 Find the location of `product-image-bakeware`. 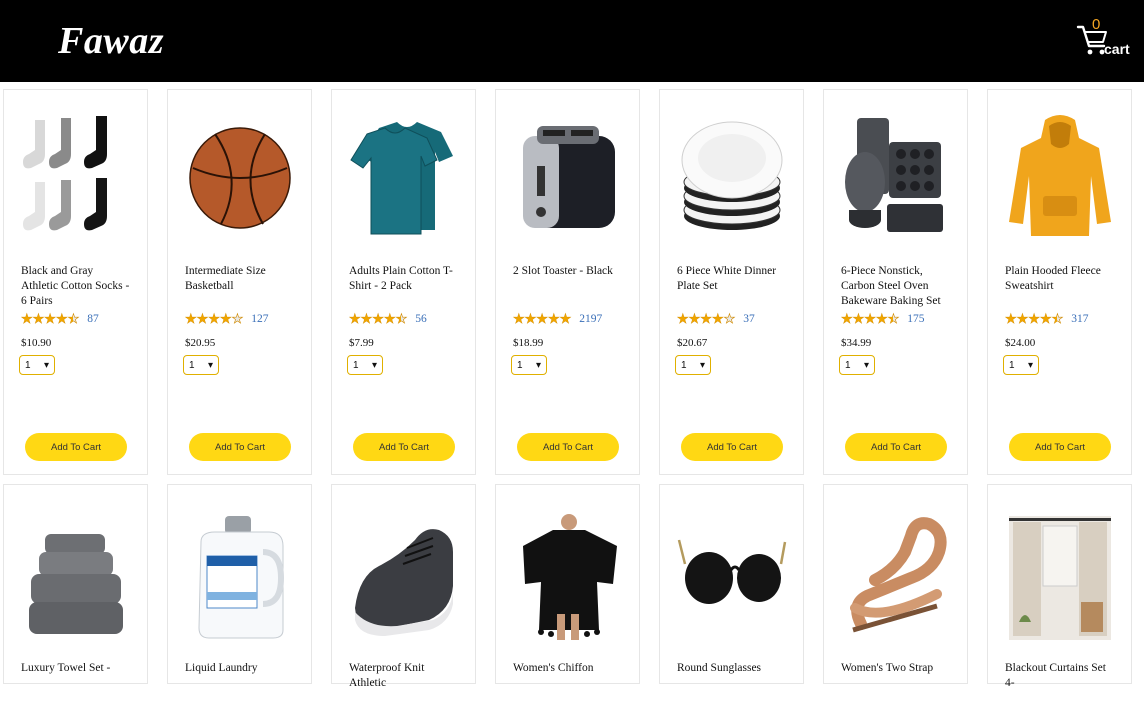

product-image-bakeware is located at coordinates (895, 173).